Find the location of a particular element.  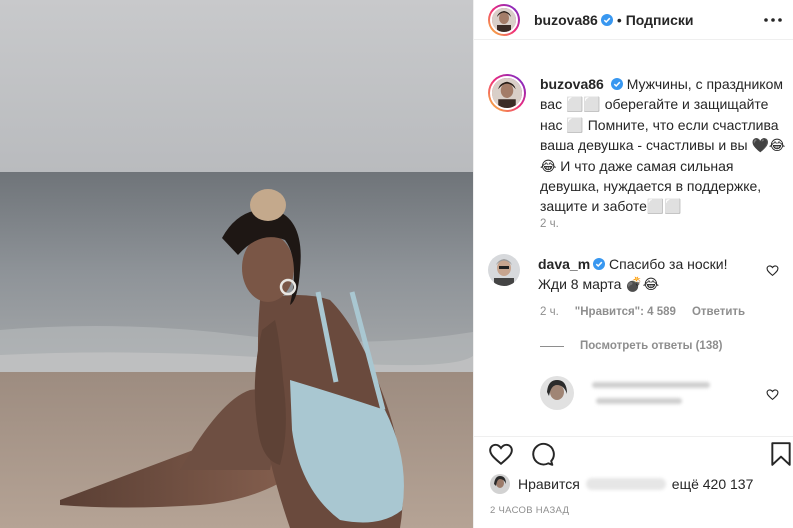

post-timestamp: 2 ЧАСОВ НАЗАД is located at coordinates (529, 510).